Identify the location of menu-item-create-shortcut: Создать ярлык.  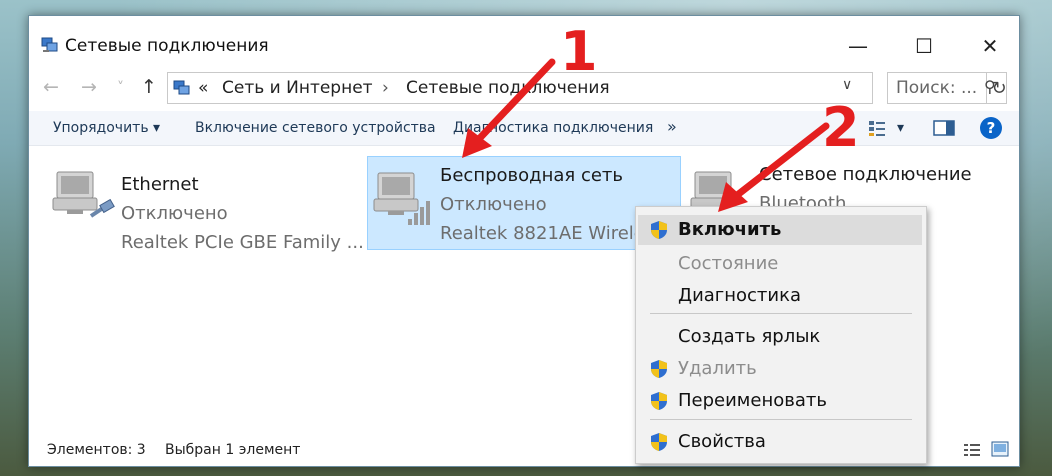
(780, 337).